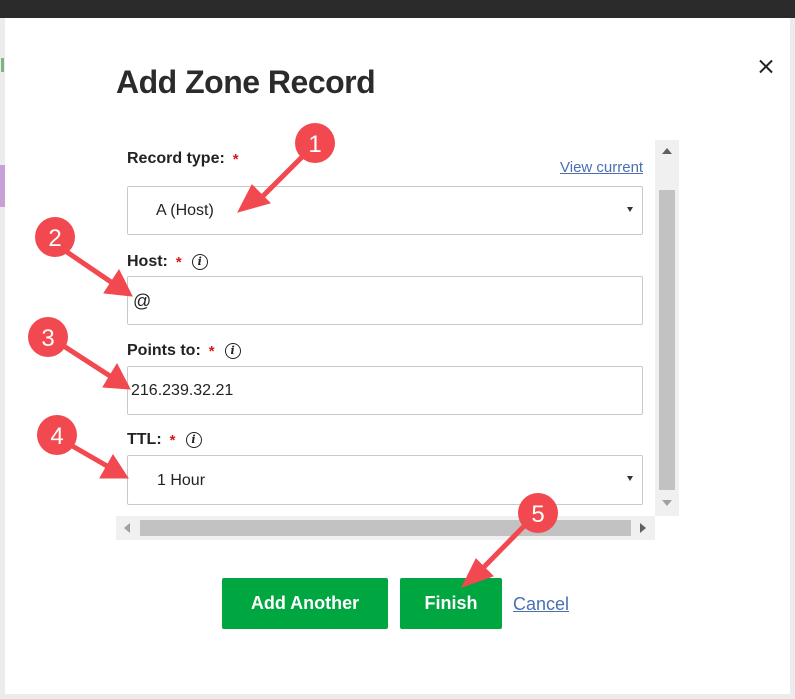  What do you see at coordinates (54, 238) in the screenshot?
I see `annotation-number-2: 2` at bounding box center [54, 238].